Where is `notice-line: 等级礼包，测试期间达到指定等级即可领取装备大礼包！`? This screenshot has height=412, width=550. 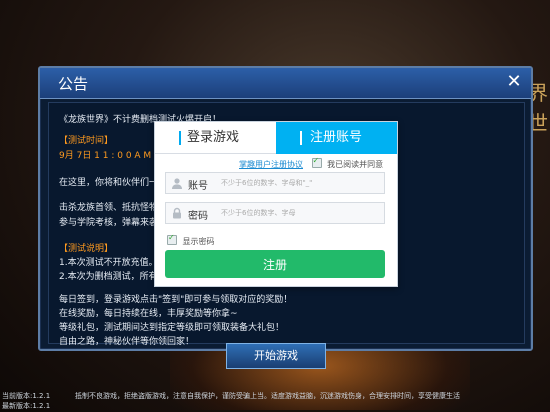
notice-line: 等级礼包，测试期间达到指定等级即可领取装备大礼包！ is located at coordinates (172, 328).